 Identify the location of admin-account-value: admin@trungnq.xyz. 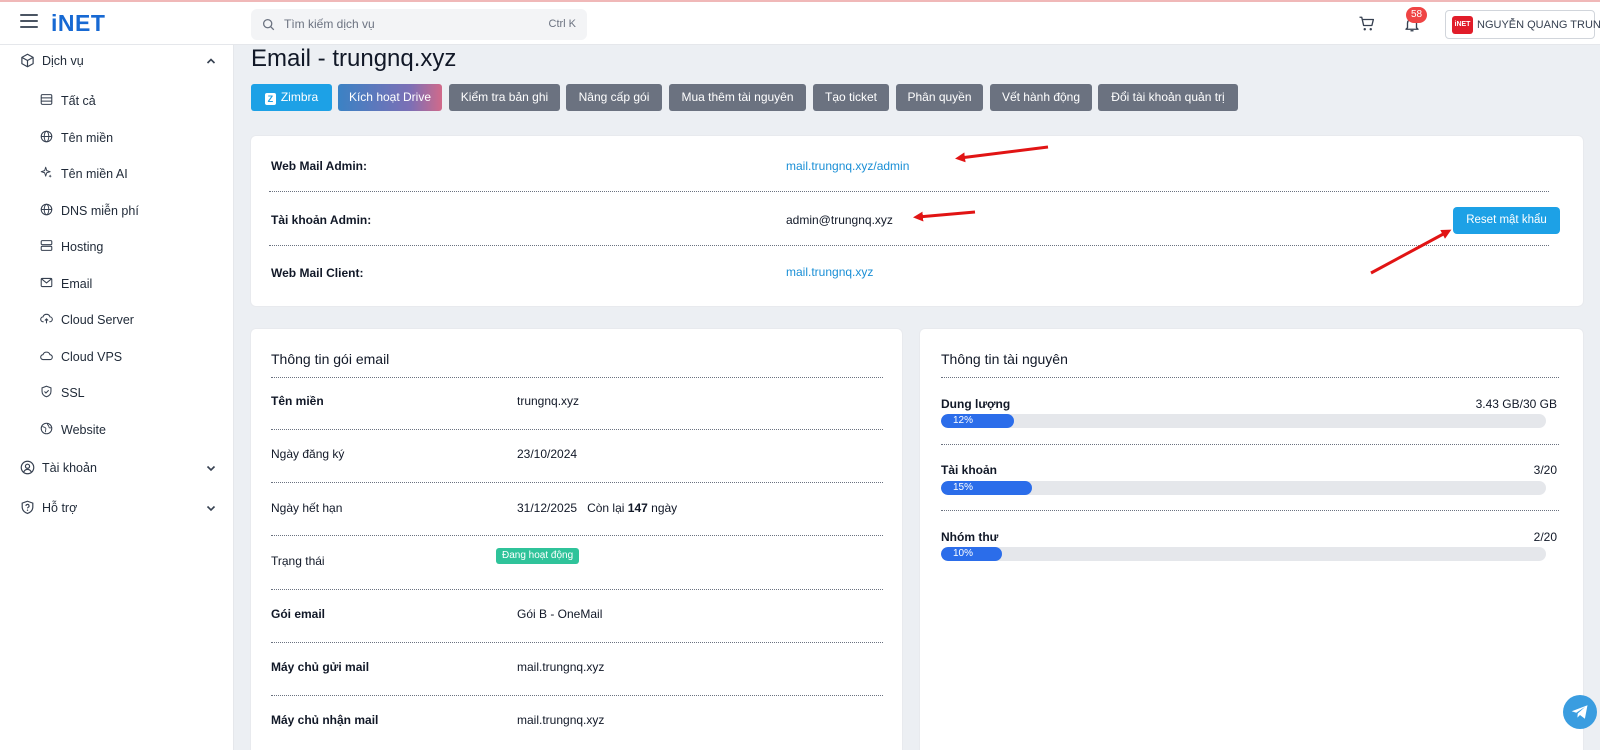
(839, 220).